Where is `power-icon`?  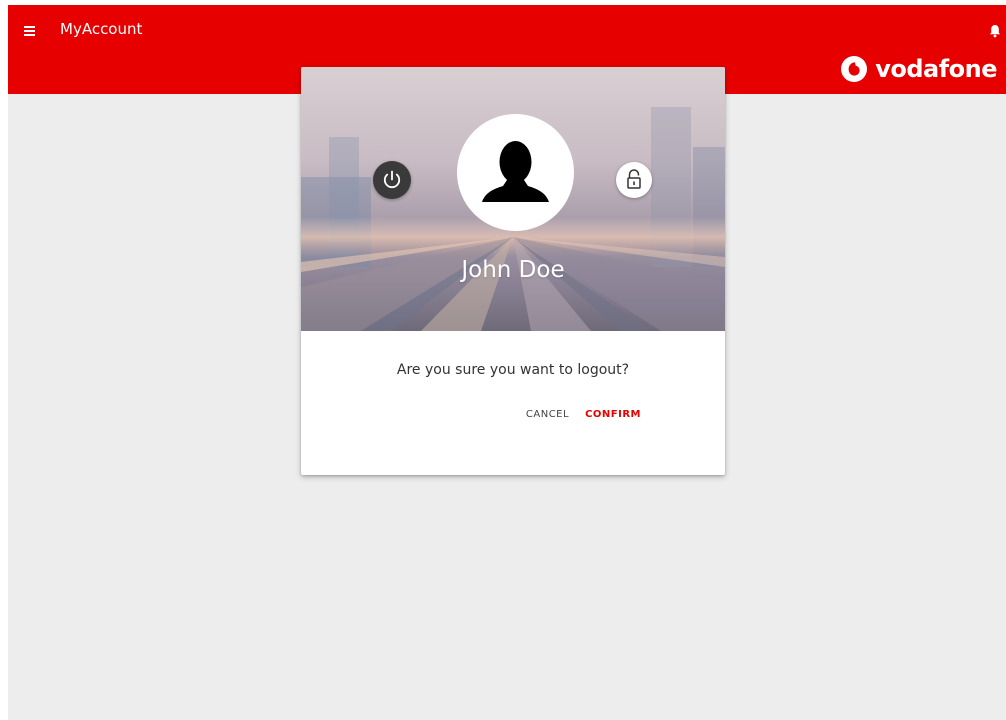 power-icon is located at coordinates (392, 179).